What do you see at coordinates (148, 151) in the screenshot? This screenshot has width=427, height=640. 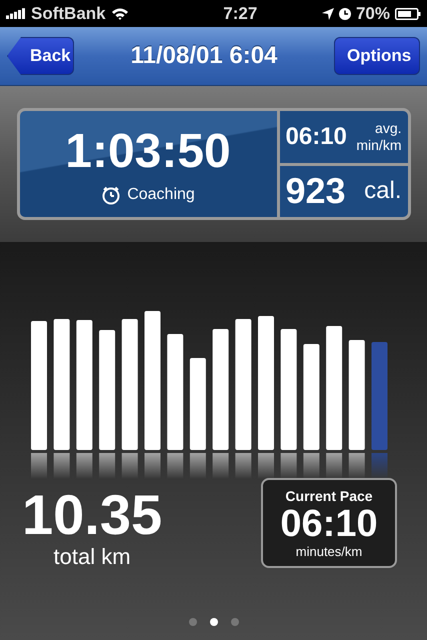 I see `duration-value: 1:03:50` at bounding box center [148, 151].